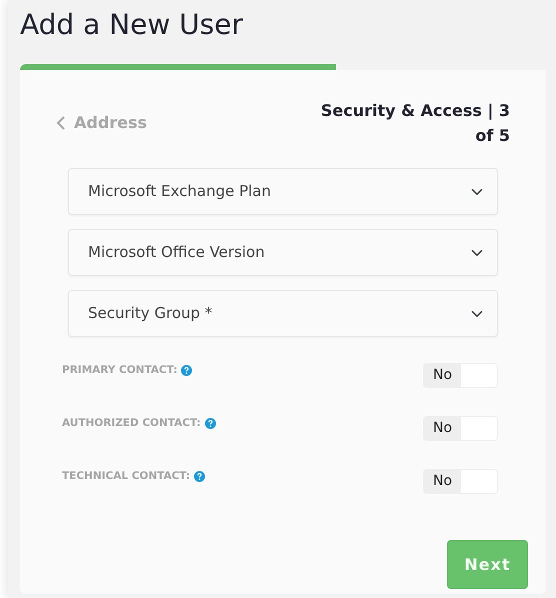  Describe the element at coordinates (283, 313) in the screenshot. I see `dropdown-field: Security Group *` at that location.